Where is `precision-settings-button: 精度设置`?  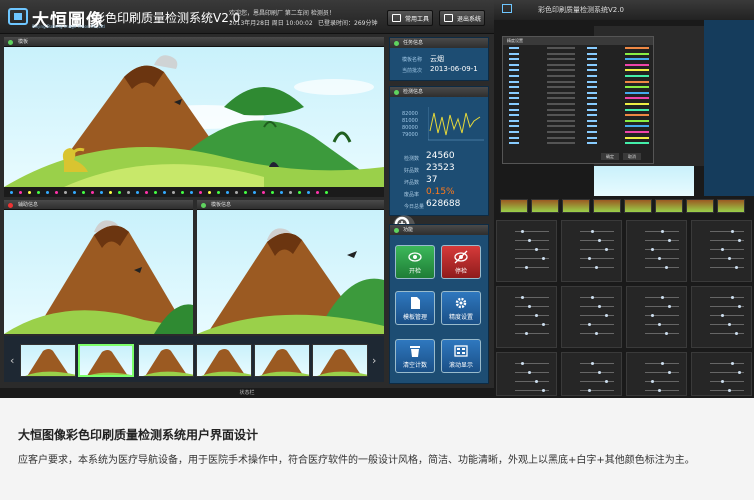 precision-settings-button: 精度设置 is located at coordinates (461, 308).